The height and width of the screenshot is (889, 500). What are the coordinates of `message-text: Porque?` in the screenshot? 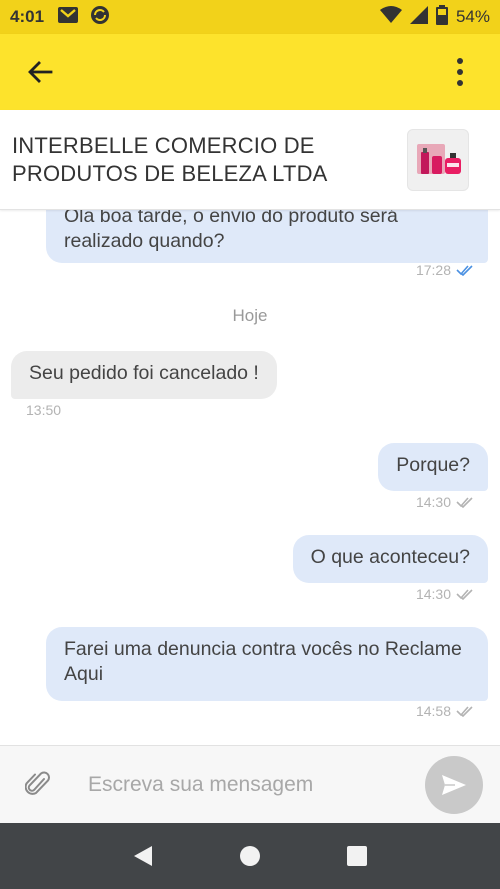 It's located at (433, 465).